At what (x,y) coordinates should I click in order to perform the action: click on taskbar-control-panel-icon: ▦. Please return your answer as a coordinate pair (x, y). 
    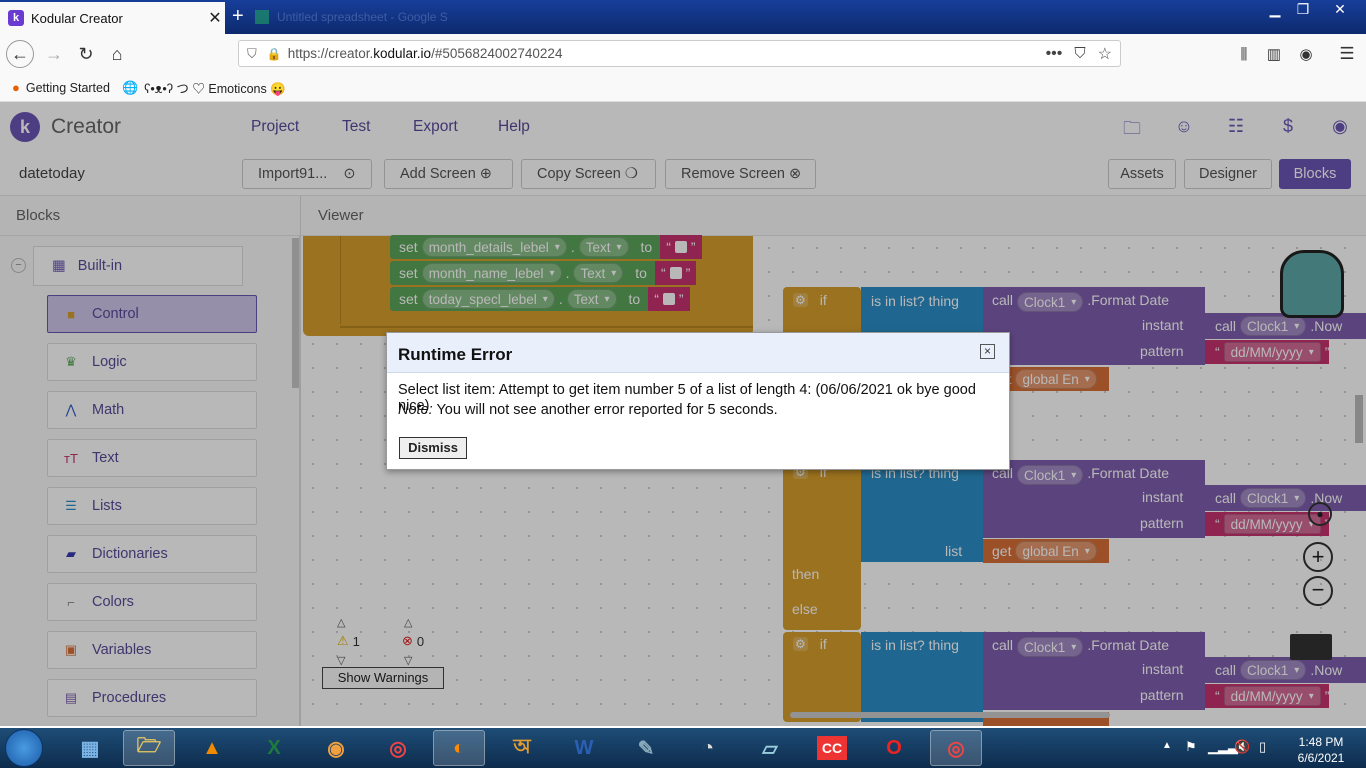
    Looking at the image, I should click on (90, 748).